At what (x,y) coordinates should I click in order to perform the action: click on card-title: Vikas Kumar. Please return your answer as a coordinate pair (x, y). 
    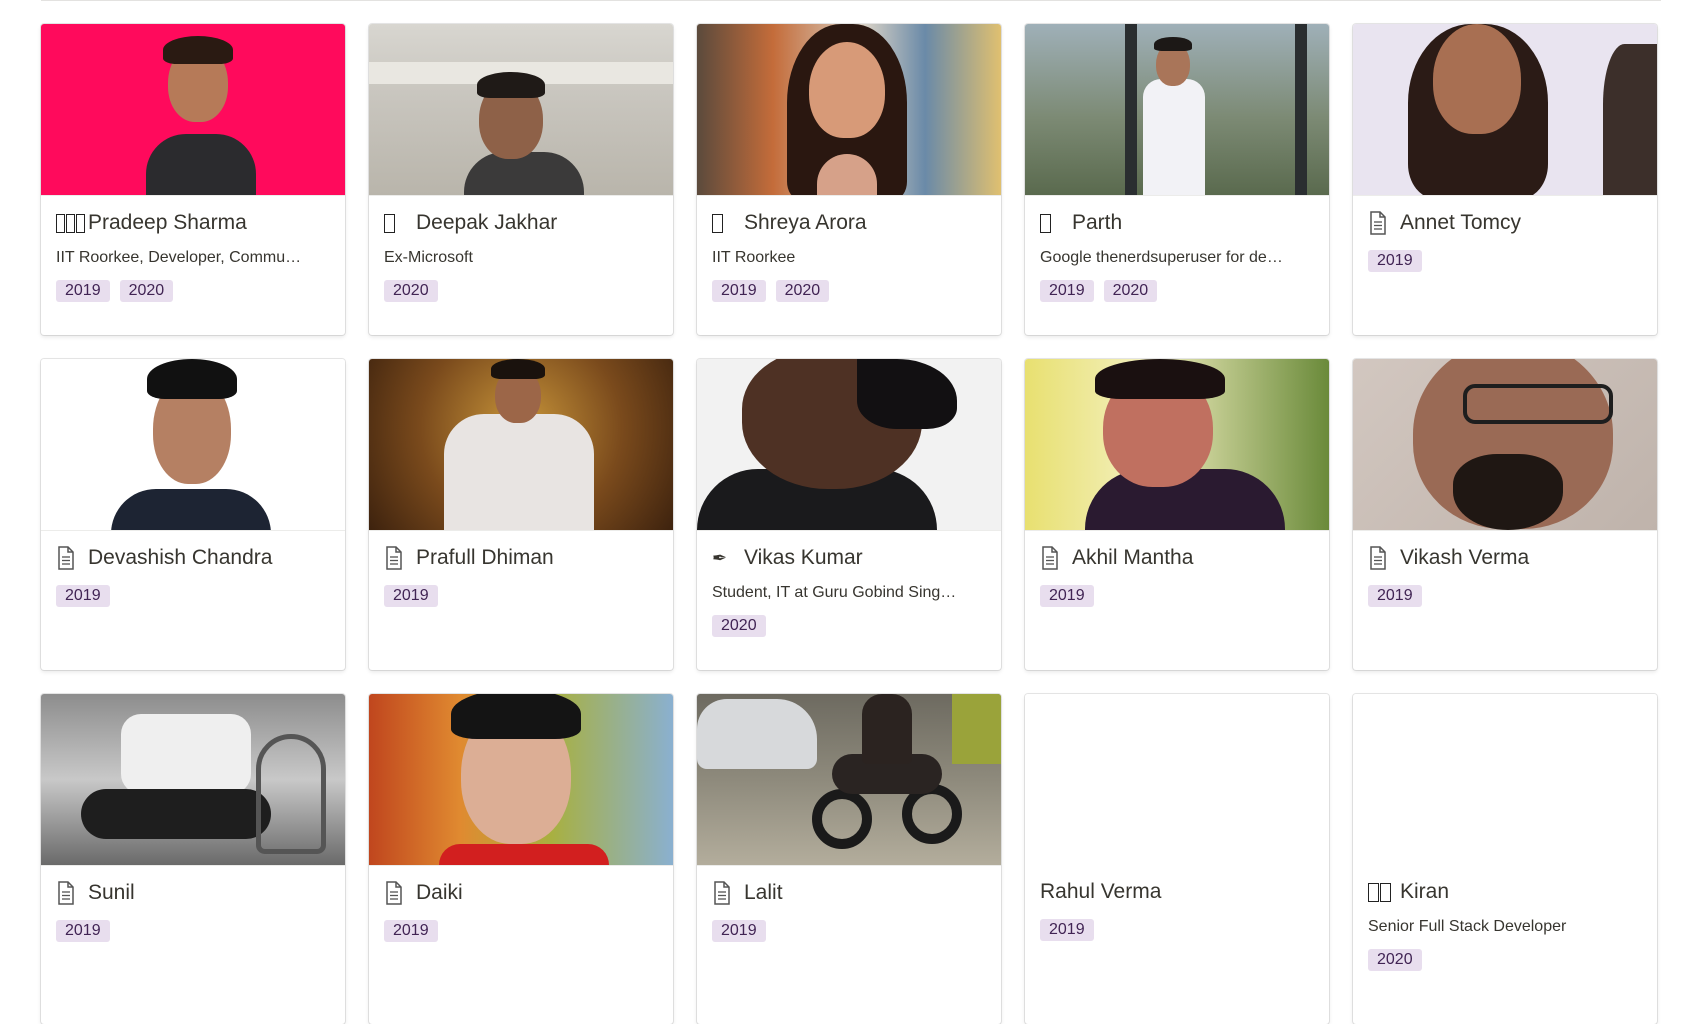
    Looking at the image, I should click on (803, 557).